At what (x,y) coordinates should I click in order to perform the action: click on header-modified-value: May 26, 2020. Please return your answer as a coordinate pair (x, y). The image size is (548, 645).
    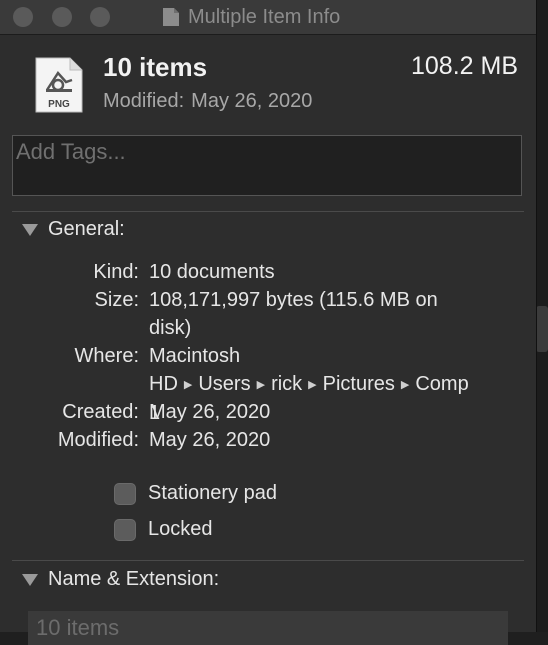
    Looking at the image, I should click on (252, 101).